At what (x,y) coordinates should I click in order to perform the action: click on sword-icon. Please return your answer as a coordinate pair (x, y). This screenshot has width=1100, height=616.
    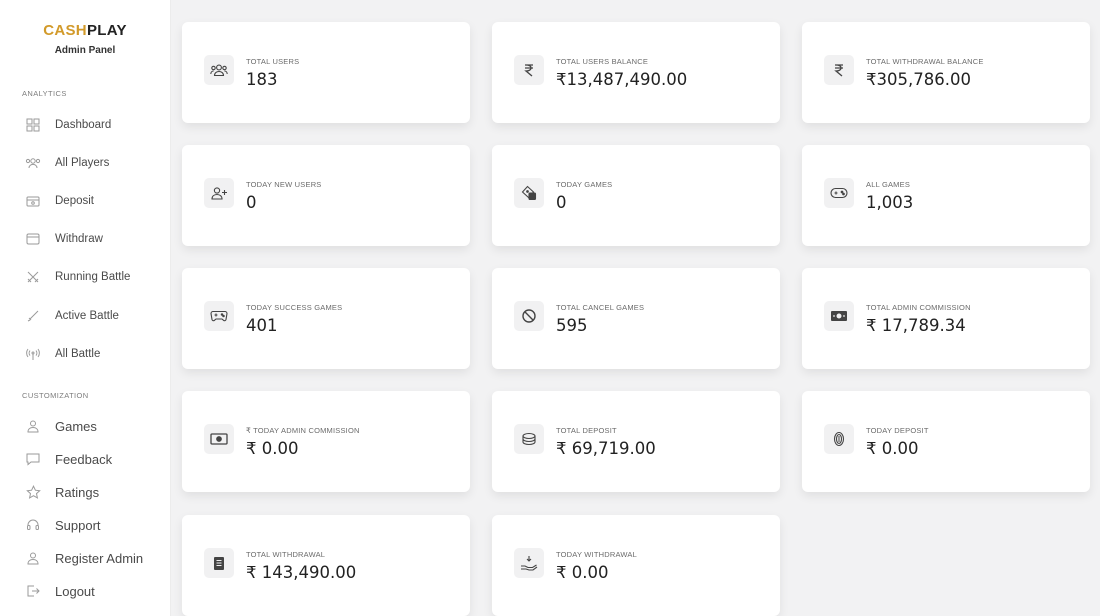
    Looking at the image, I should click on (33, 316).